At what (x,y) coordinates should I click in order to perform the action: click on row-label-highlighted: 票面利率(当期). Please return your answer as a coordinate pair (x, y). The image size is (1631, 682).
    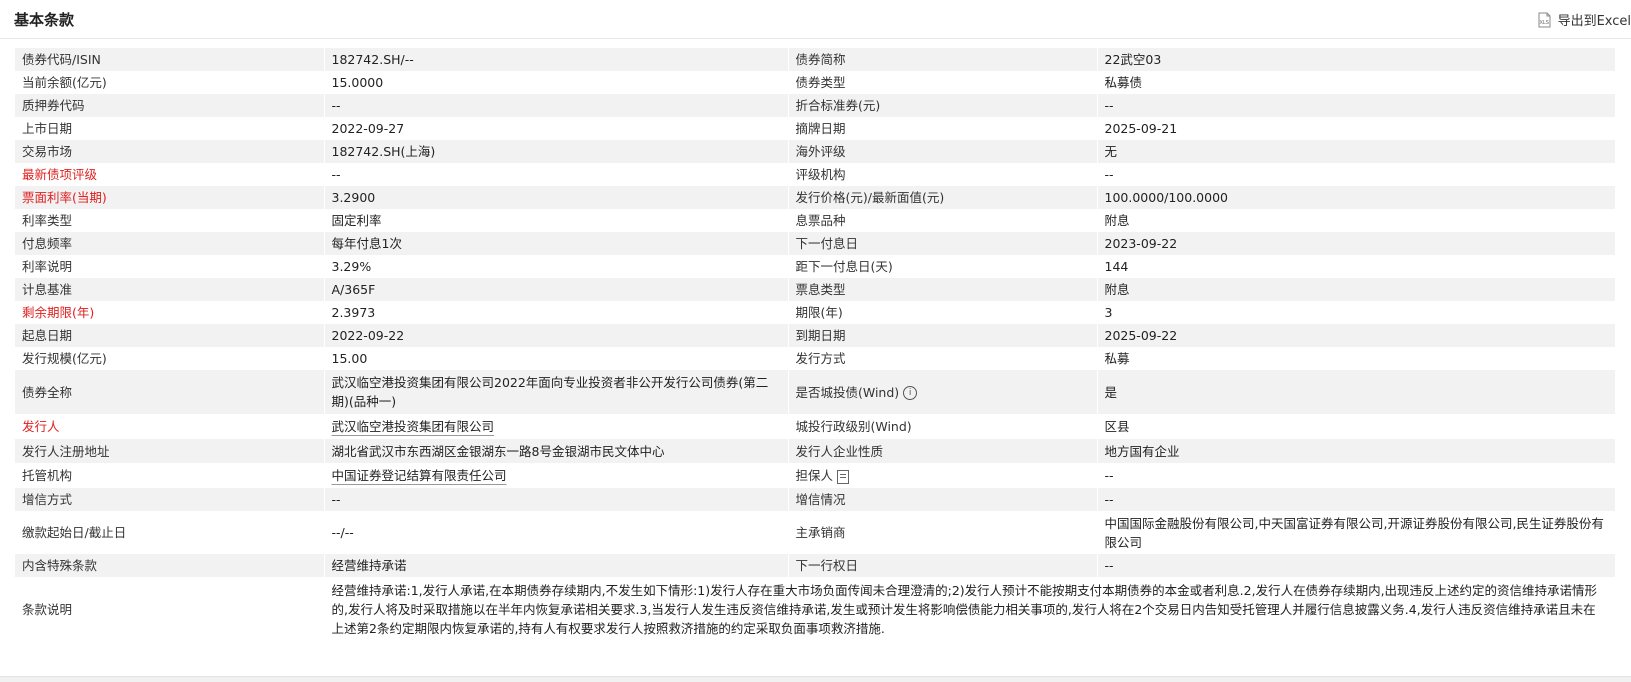
    Looking at the image, I should click on (170, 197).